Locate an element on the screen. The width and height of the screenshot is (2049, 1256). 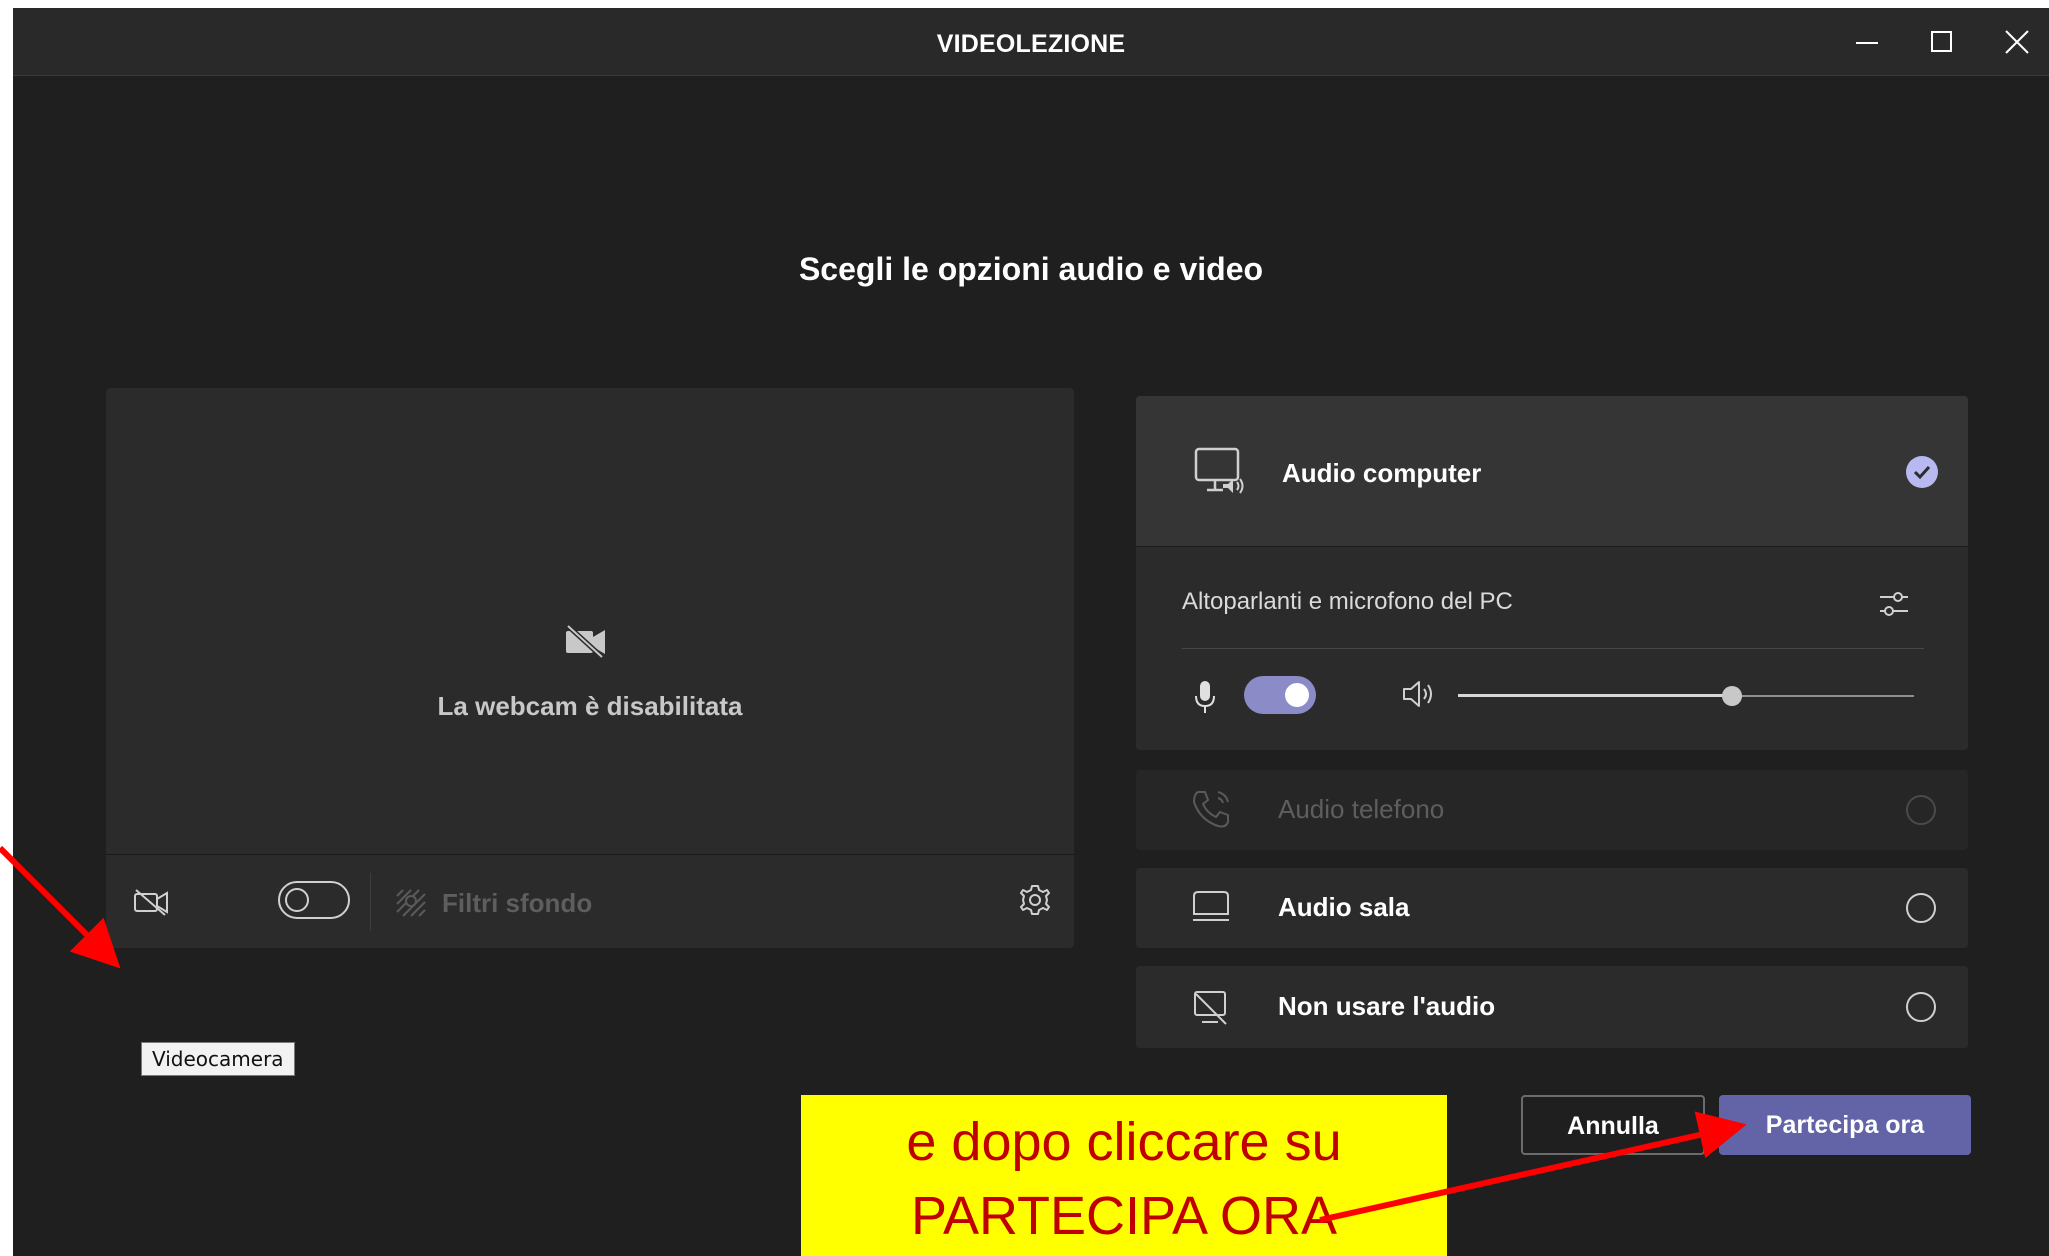
background-filters-icon is located at coordinates (411, 903).